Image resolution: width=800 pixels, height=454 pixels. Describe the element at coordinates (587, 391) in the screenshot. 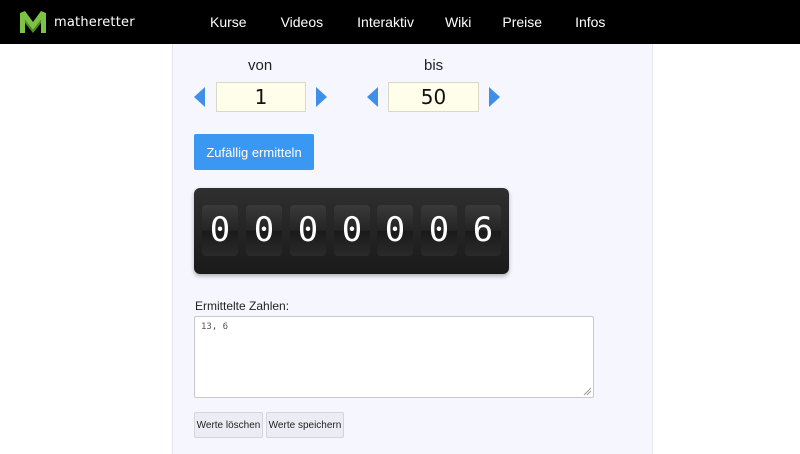

I see `resize-grip-icon` at that location.